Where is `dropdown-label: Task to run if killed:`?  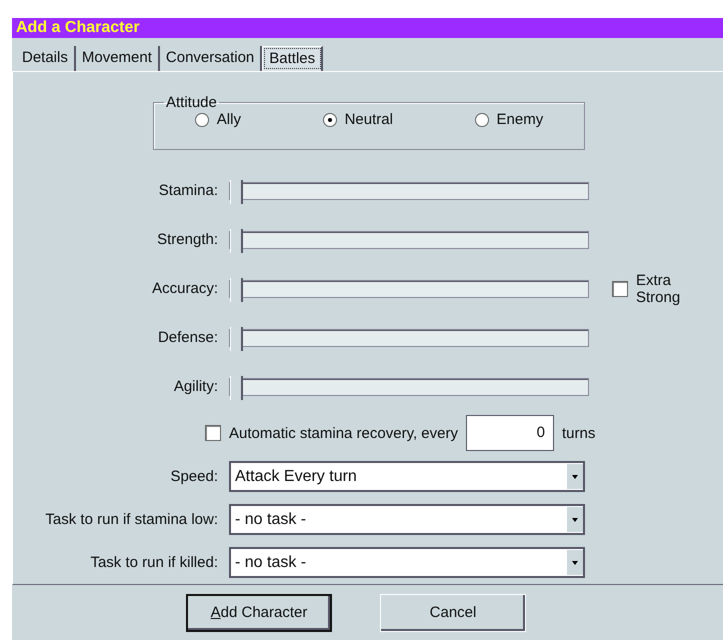 dropdown-label: Task to run if killed: is located at coordinates (154, 563).